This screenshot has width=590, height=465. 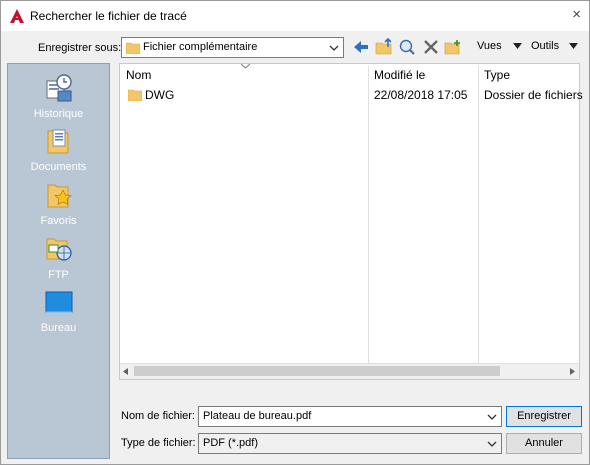 I want to click on place-ftp: FTP, so click(x=58, y=258).